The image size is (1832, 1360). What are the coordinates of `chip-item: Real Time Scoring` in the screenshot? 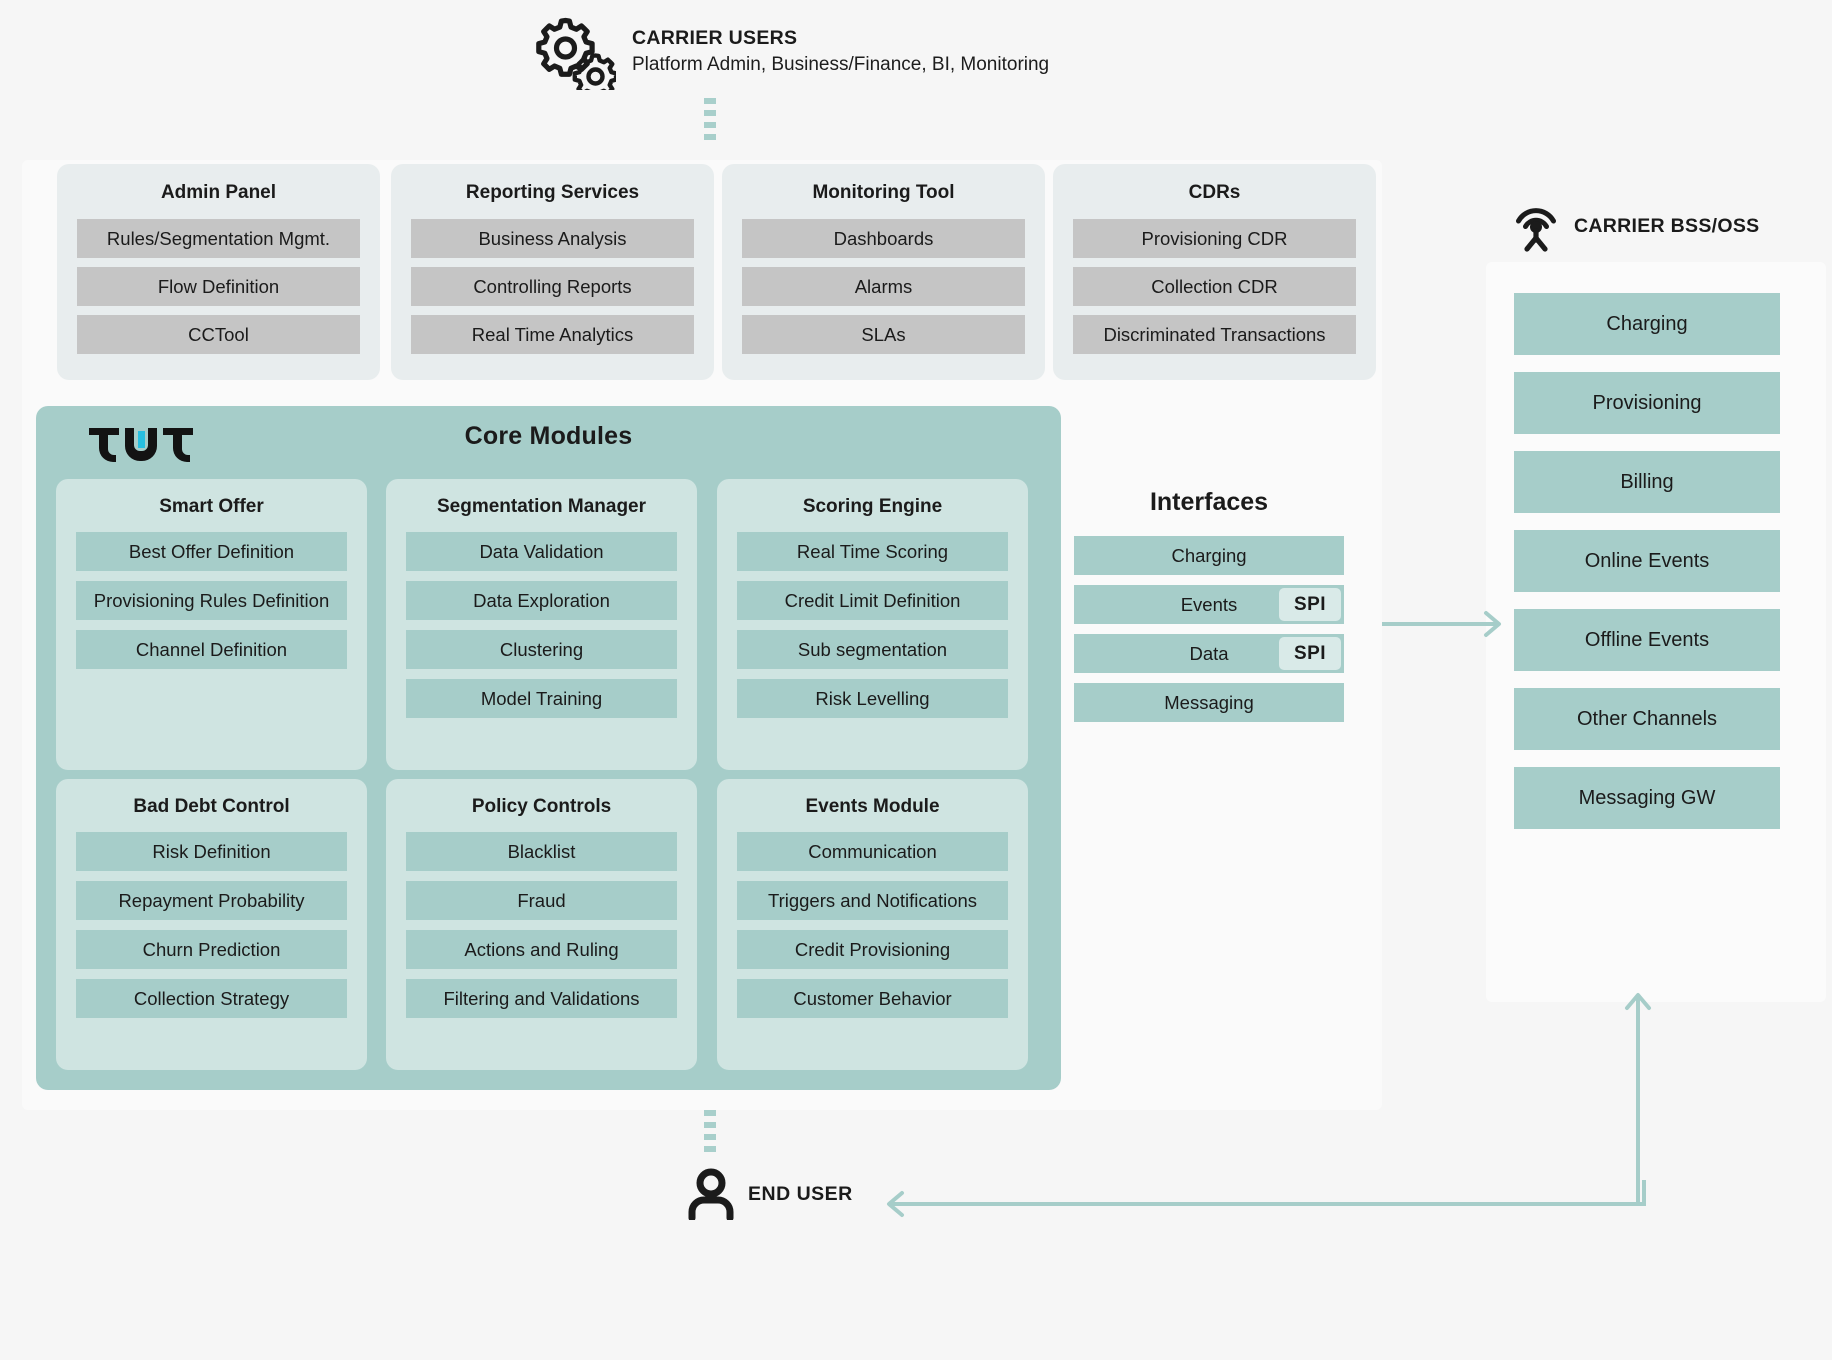 It's located at (872, 551).